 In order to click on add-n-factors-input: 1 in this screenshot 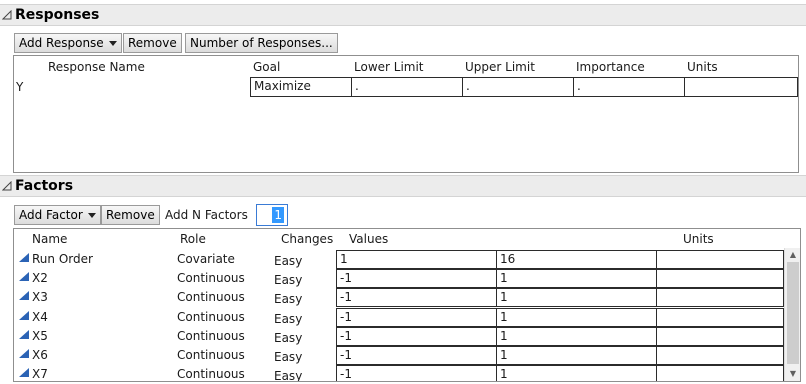, I will do `click(272, 215)`.